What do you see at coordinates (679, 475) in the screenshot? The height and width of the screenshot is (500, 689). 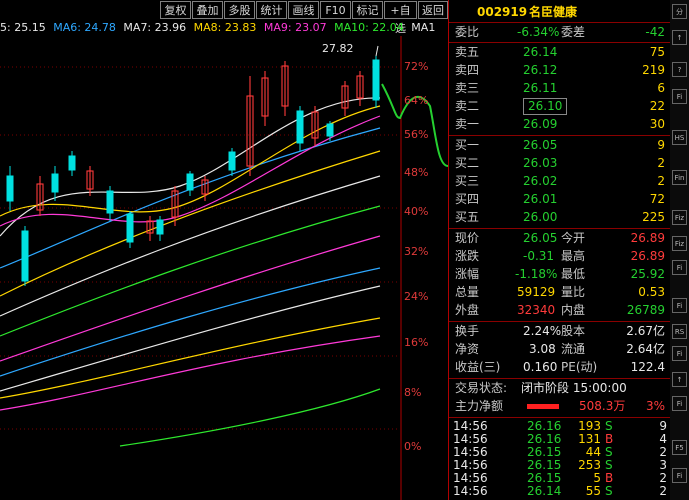 I see `f7-icon: Fi` at bounding box center [679, 475].